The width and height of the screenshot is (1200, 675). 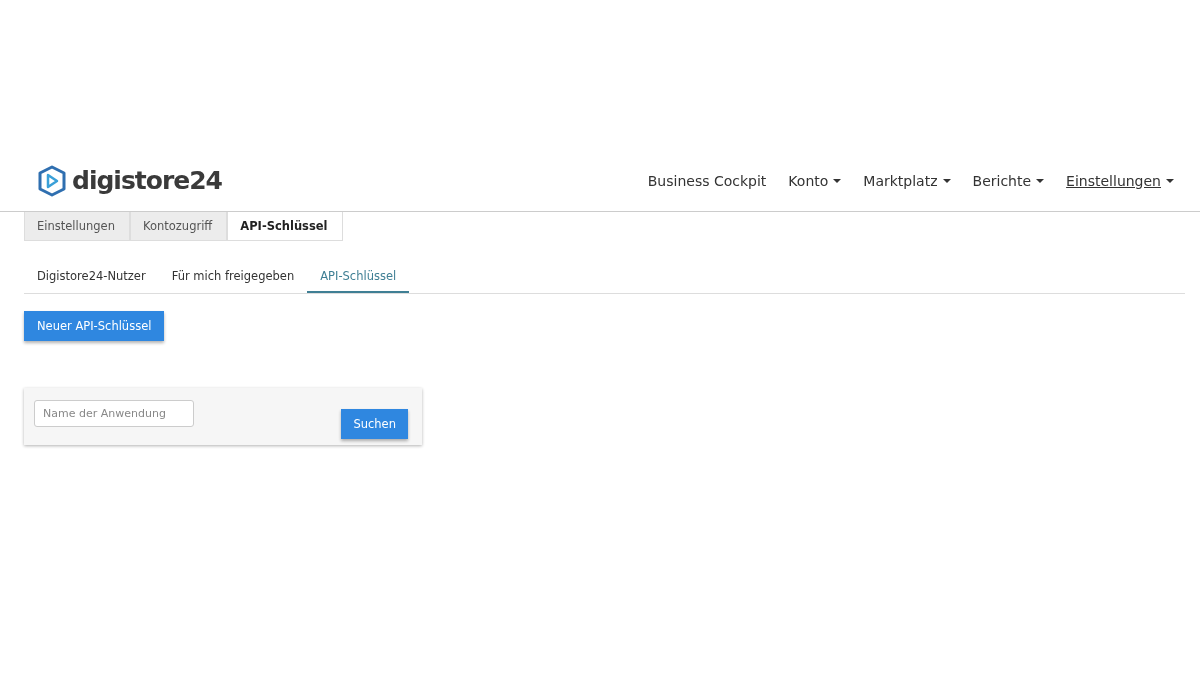 What do you see at coordinates (147, 180) in the screenshot?
I see `logo-text: digistore24` at bounding box center [147, 180].